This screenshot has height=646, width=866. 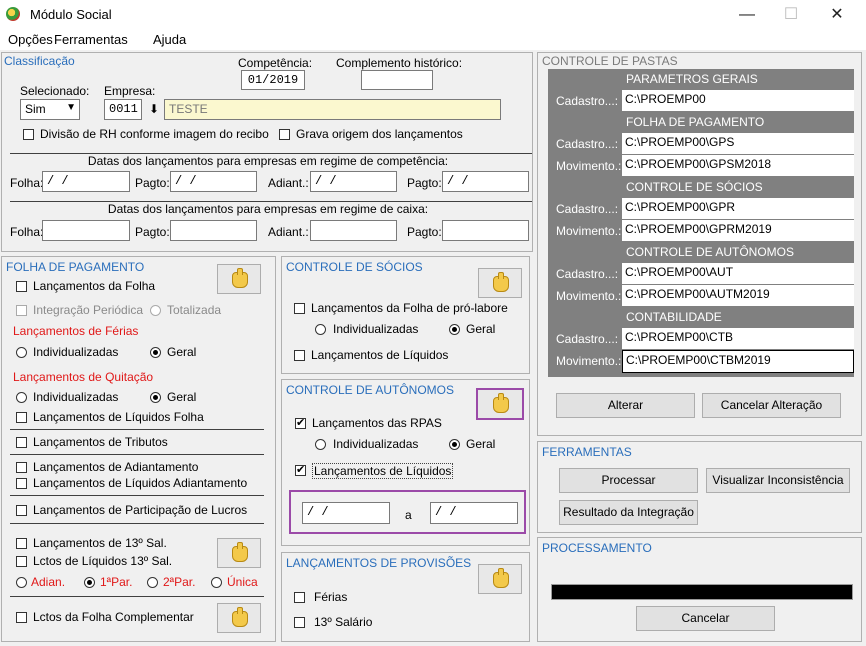 What do you see at coordinates (21, 442) in the screenshot?
I see `tributos-checkbox` at bounding box center [21, 442].